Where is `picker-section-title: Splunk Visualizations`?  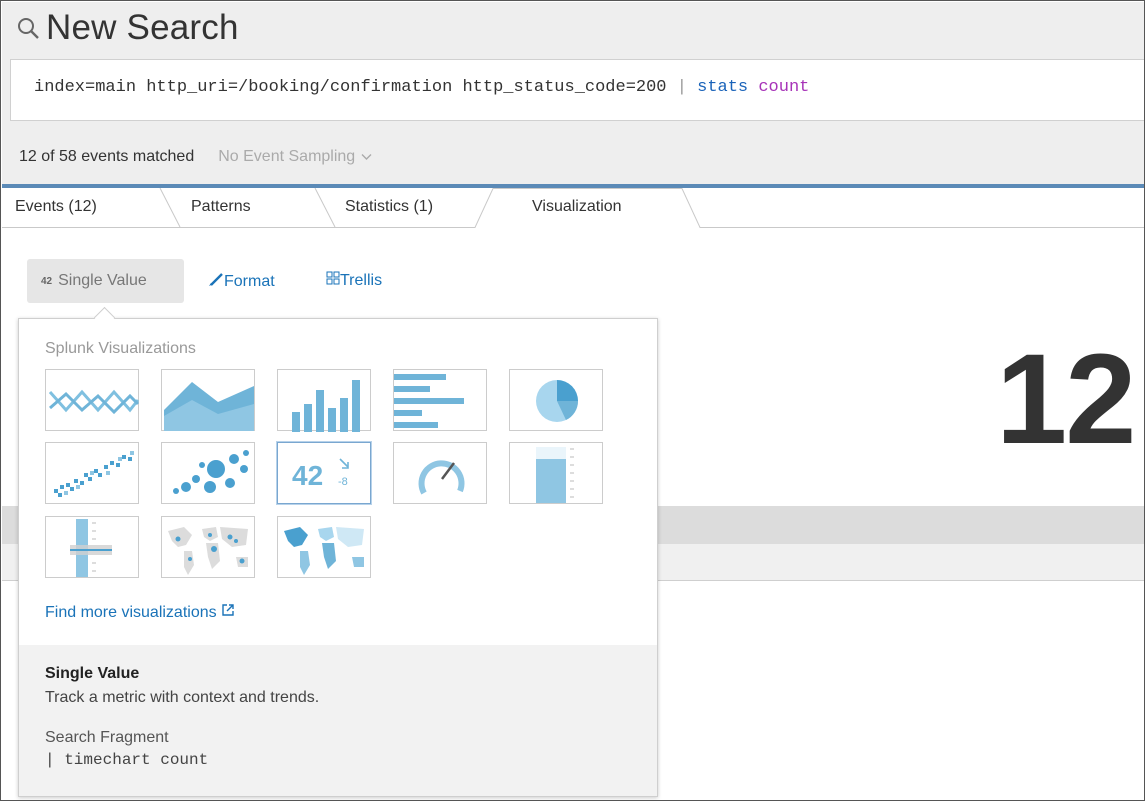
picker-section-title: Splunk Visualizations is located at coordinates (120, 348).